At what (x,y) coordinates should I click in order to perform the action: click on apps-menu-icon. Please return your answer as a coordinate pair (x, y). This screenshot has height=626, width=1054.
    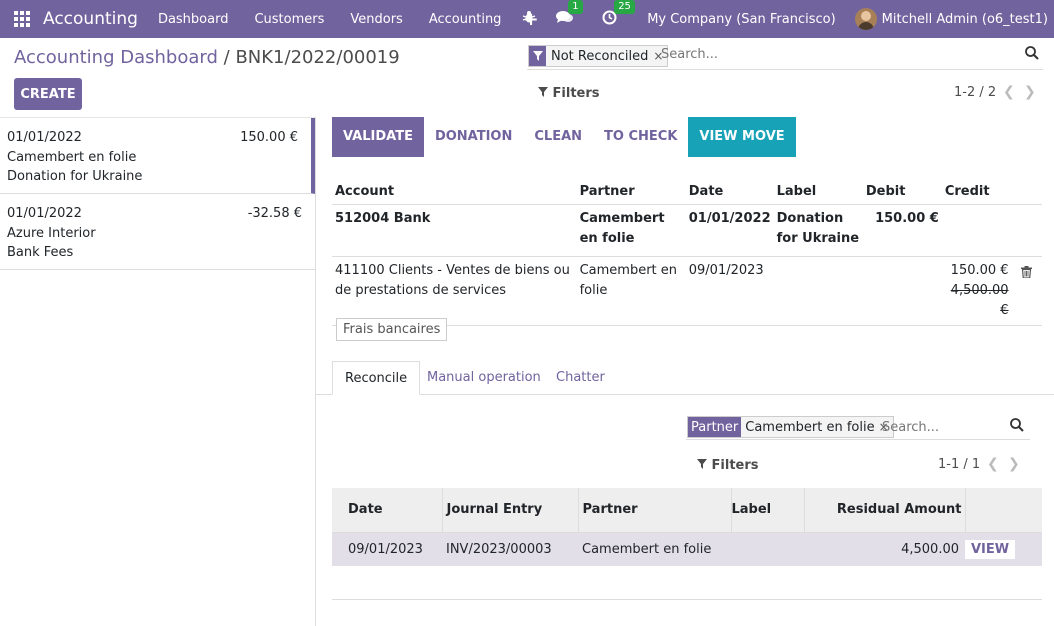
    Looking at the image, I should click on (22, 19).